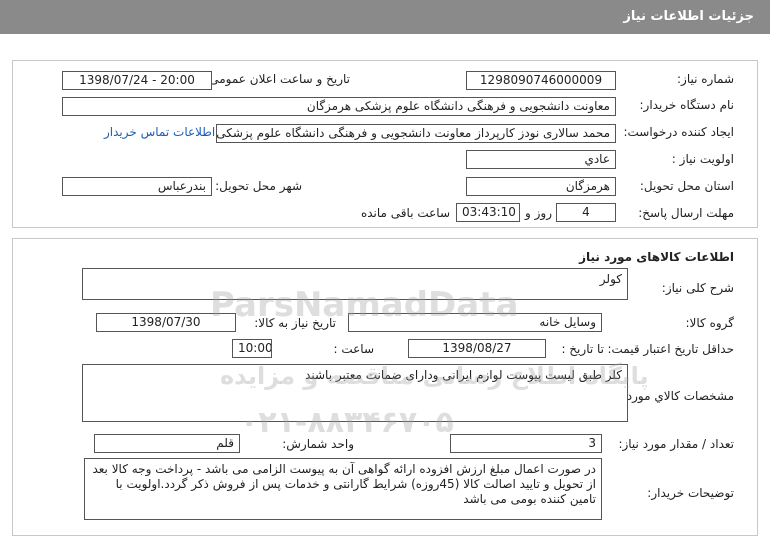 The image size is (770, 545). Describe the element at coordinates (710, 323) in the screenshot. I see `goods-group-label: گروه کالا:` at that location.